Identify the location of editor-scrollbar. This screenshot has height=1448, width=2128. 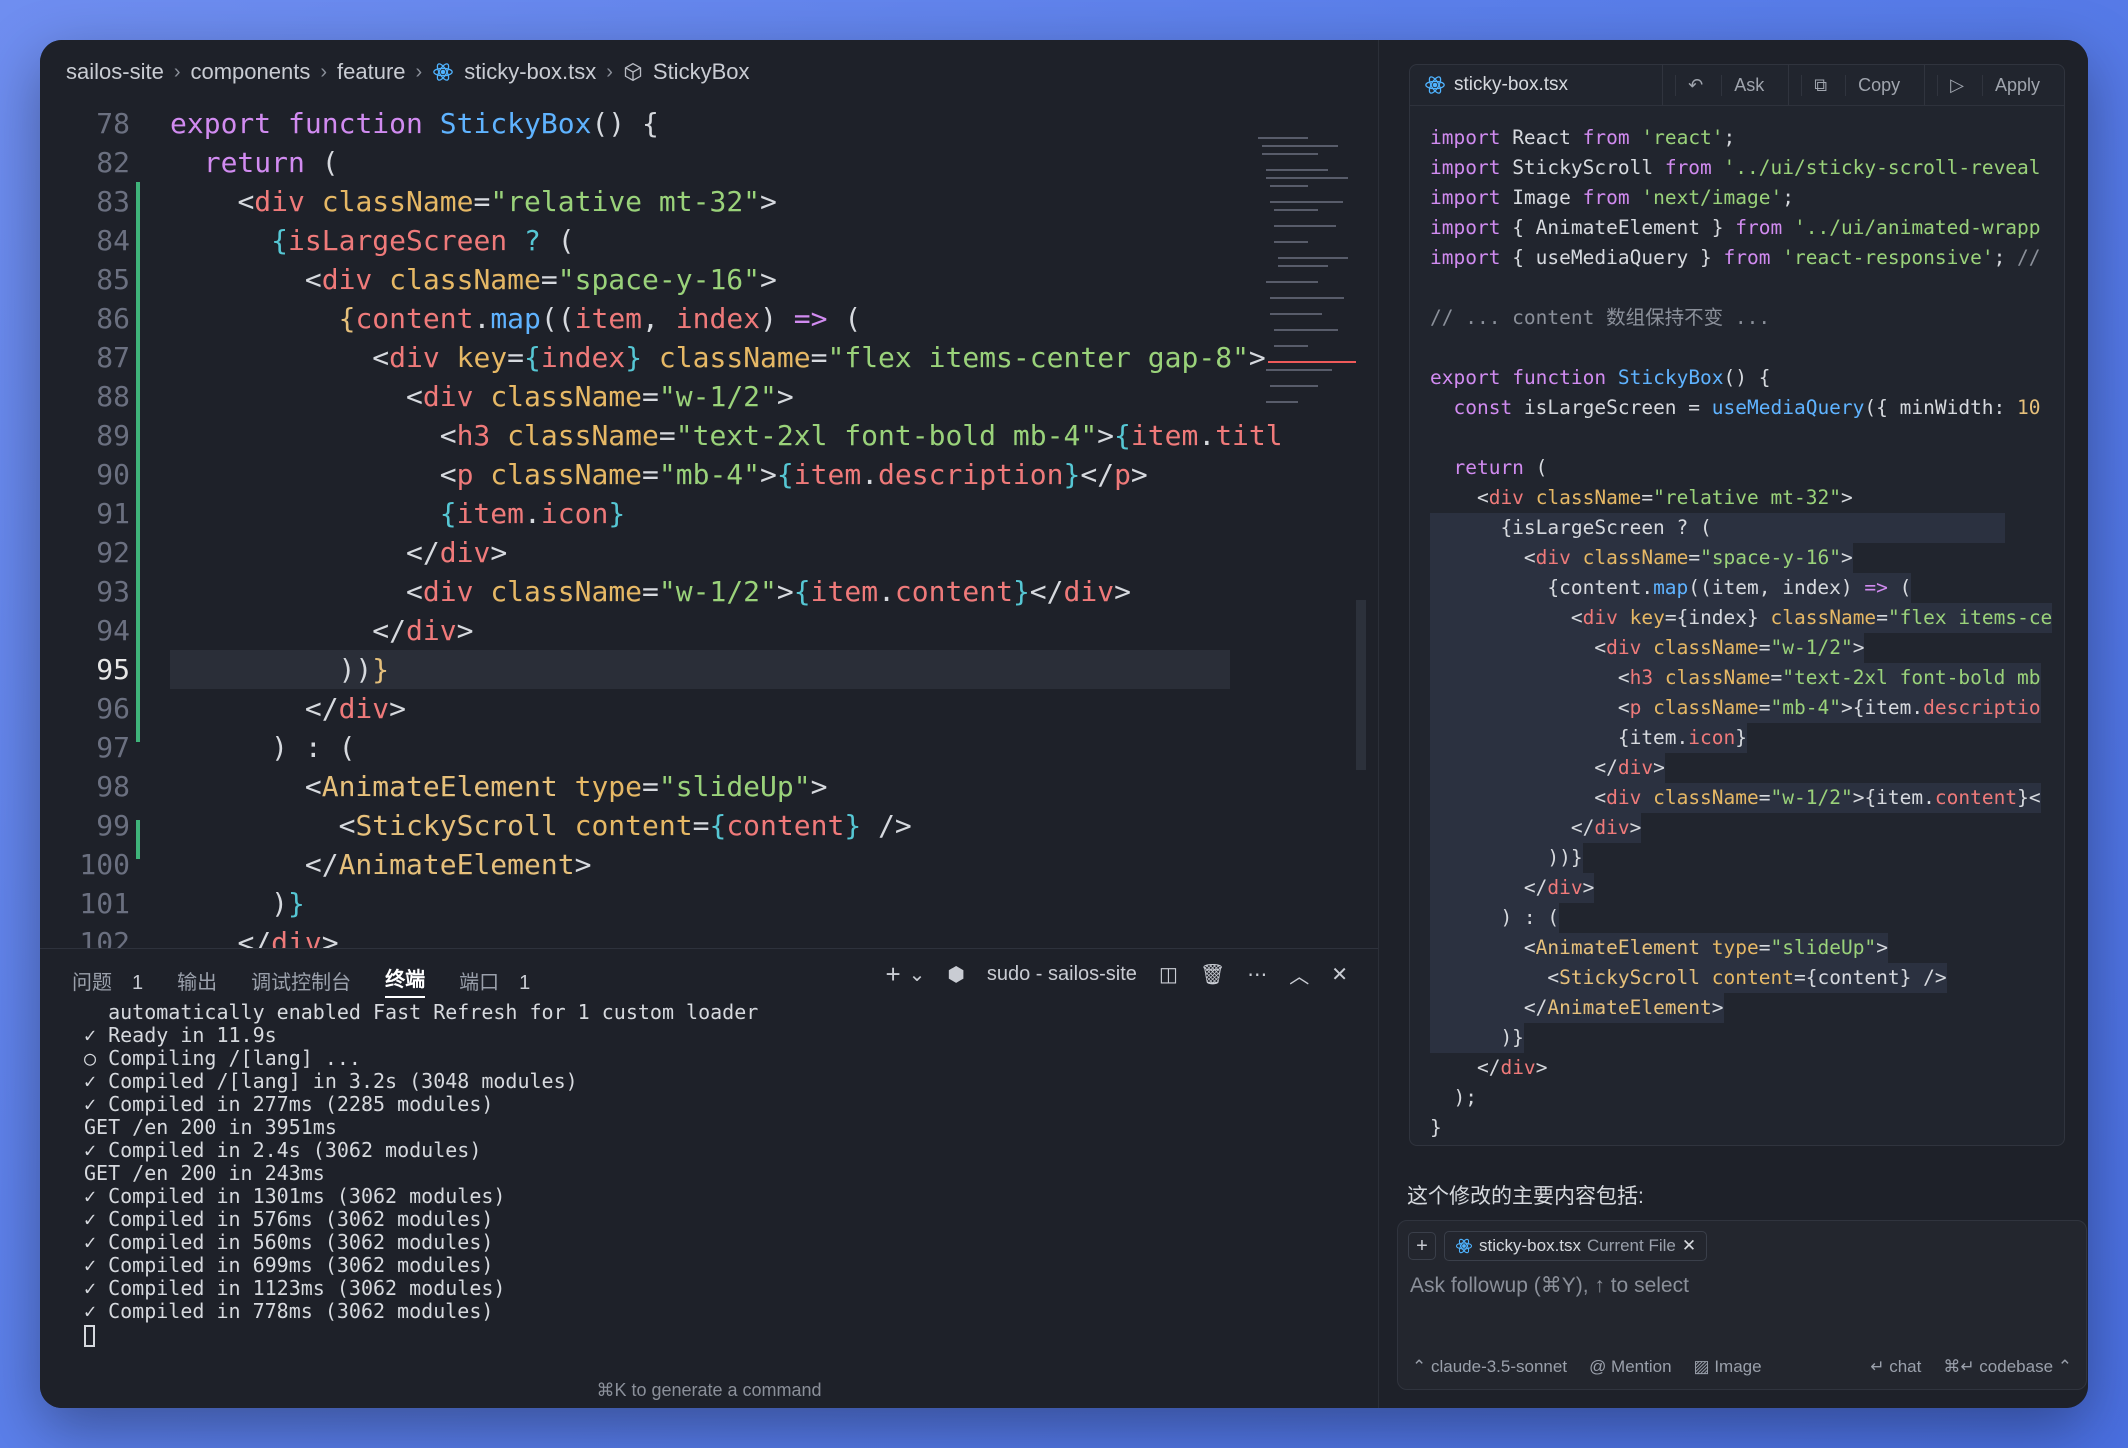
(1361, 685).